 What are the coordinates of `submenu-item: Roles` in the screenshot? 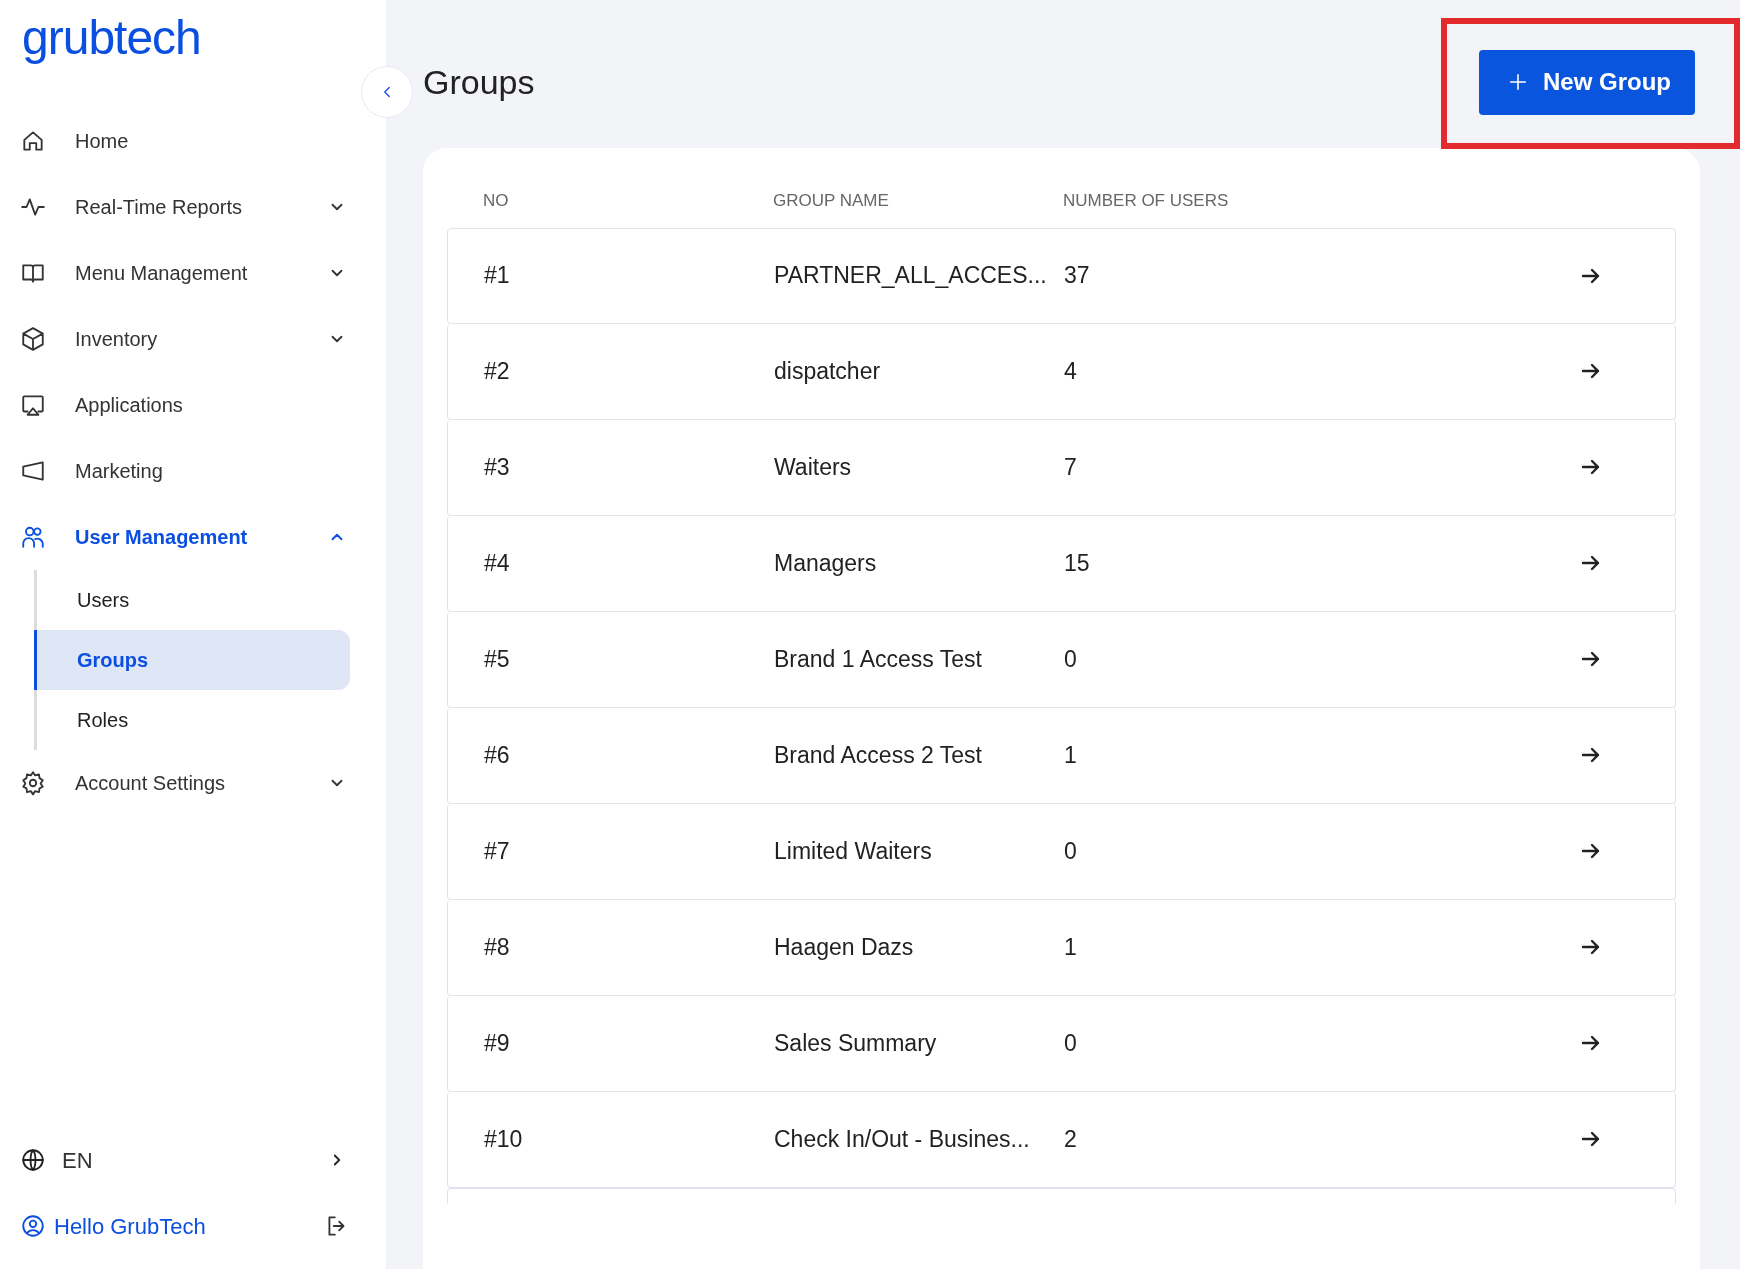 It's located at (192, 720).